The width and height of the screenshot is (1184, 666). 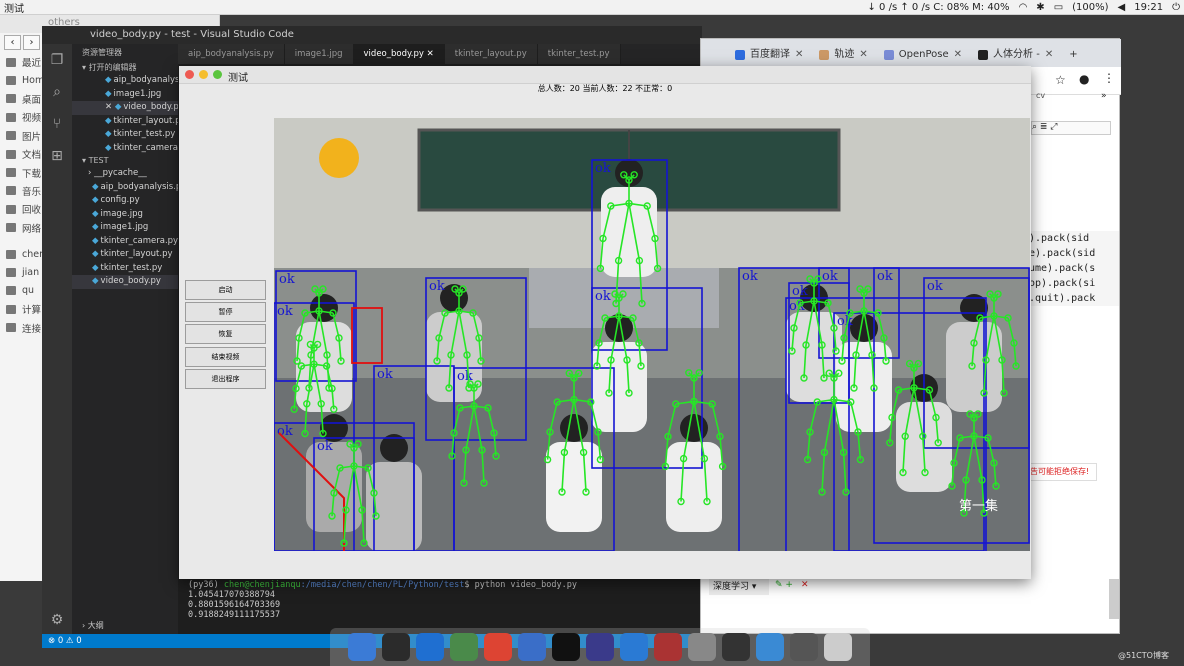 What do you see at coordinates (189, 74) in the screenshot?
I see `close-button` at bounding box center [189, 74].